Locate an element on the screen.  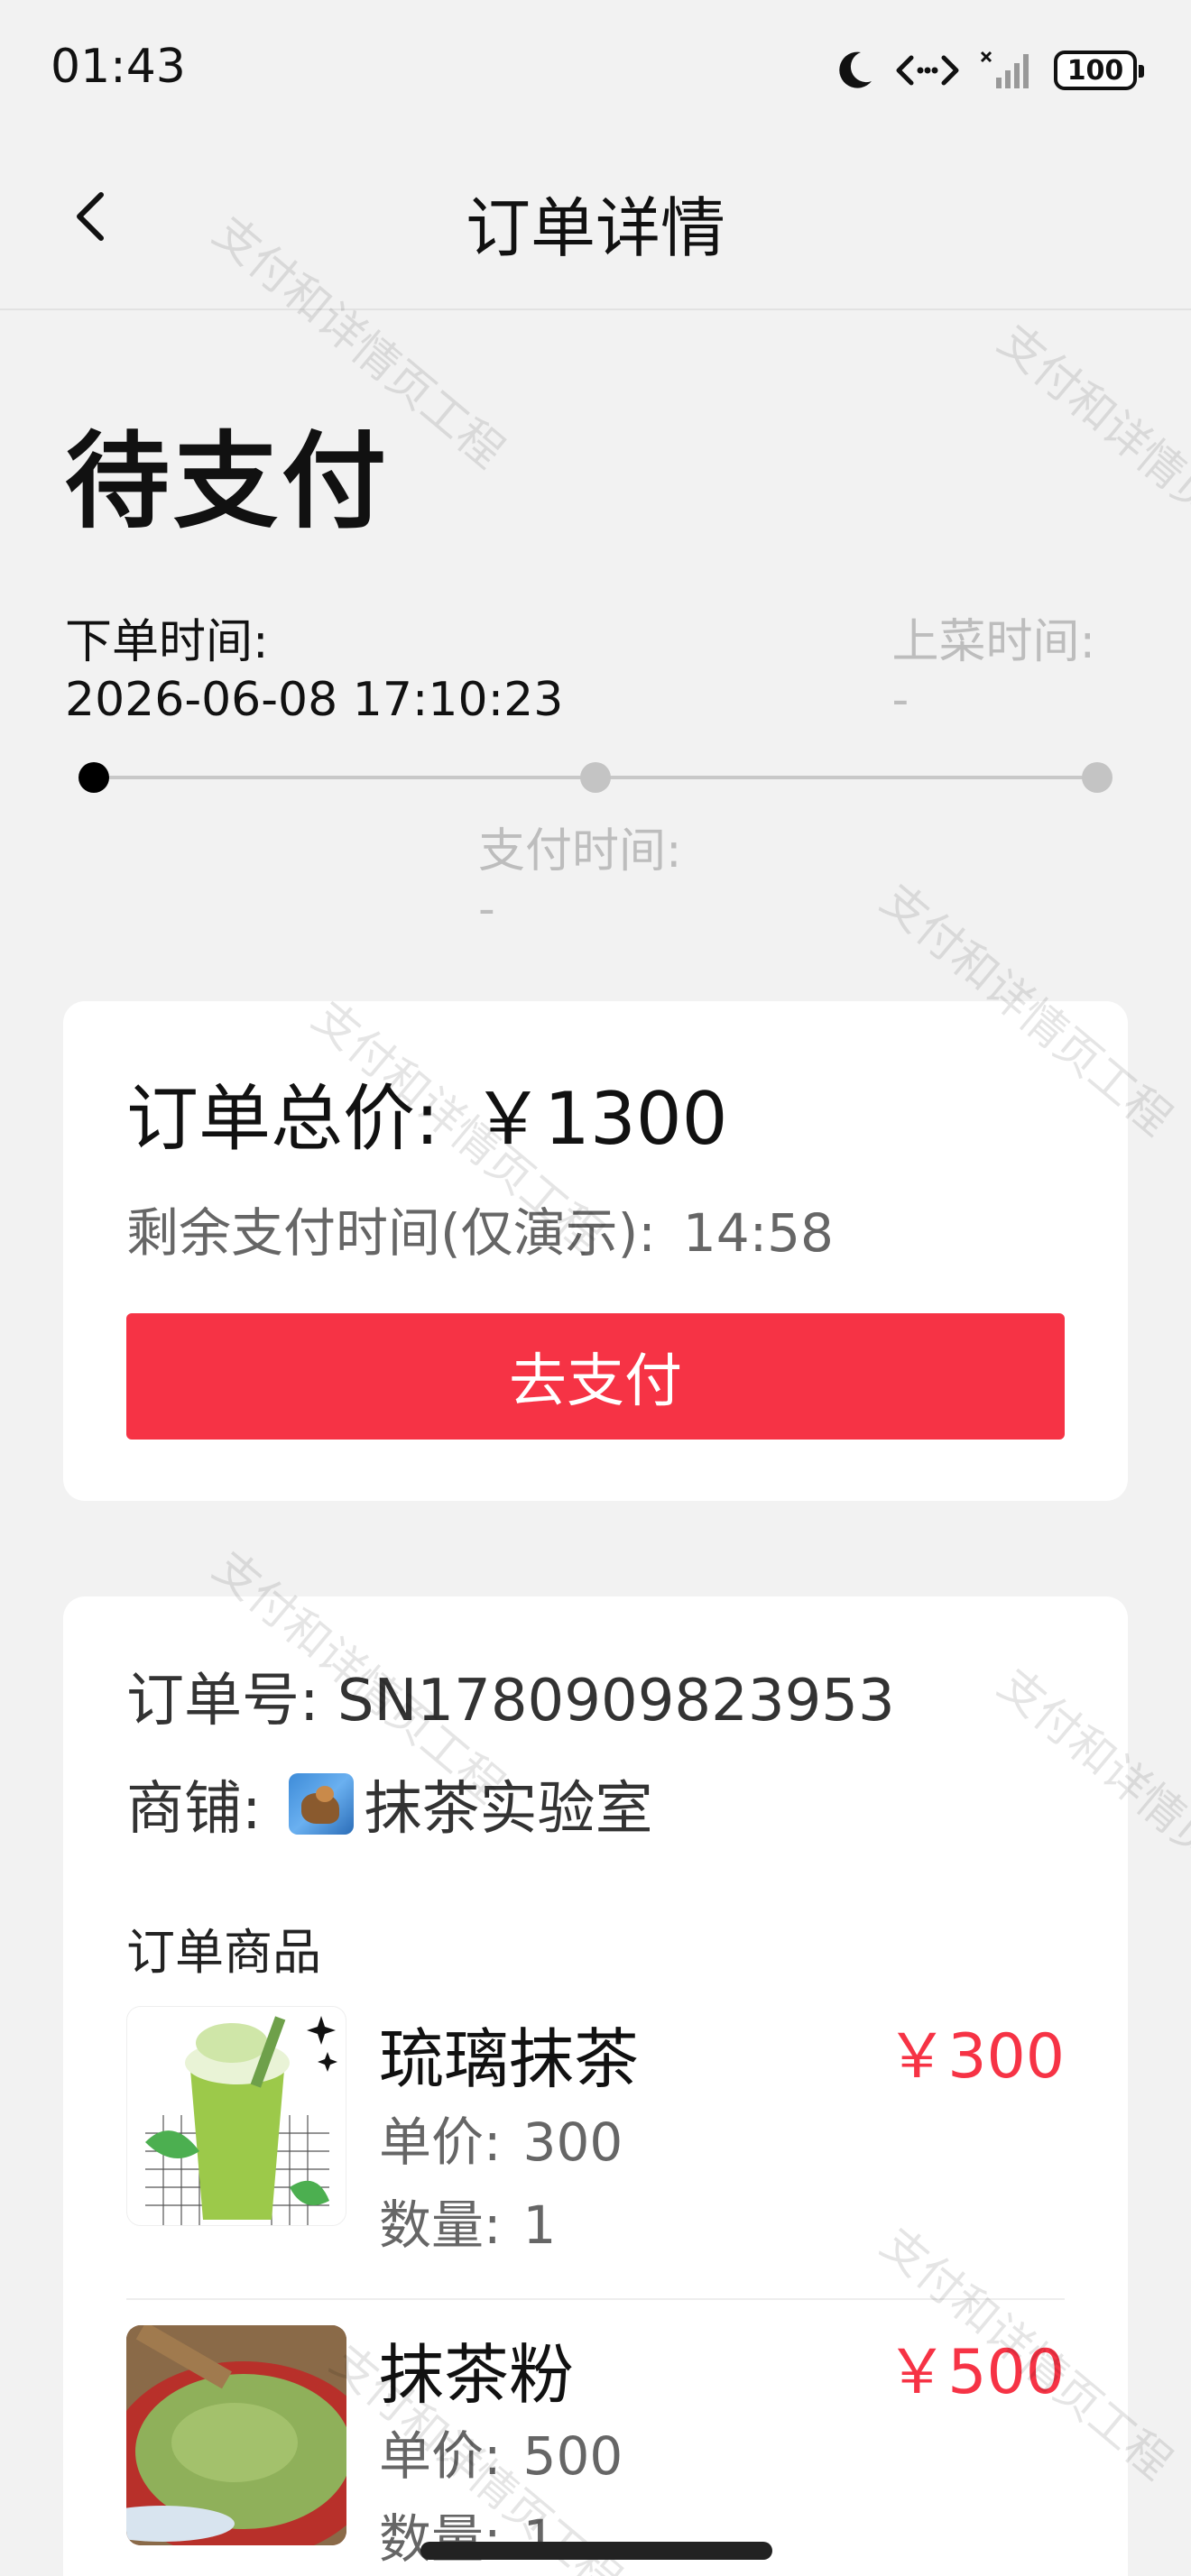
order-status: 待支付 is located at coordinates (227, 482).